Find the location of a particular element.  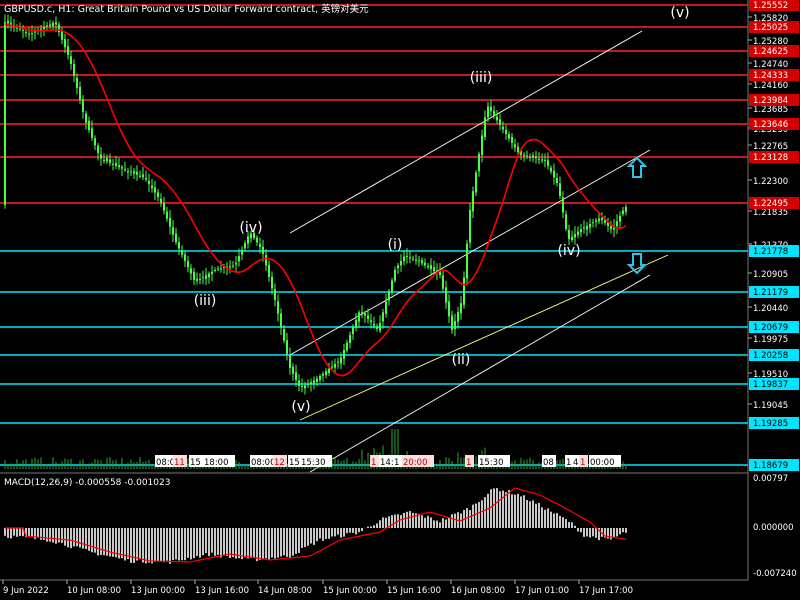

macd-axis-label: -0.007240 is located at coordinates (775, 574).